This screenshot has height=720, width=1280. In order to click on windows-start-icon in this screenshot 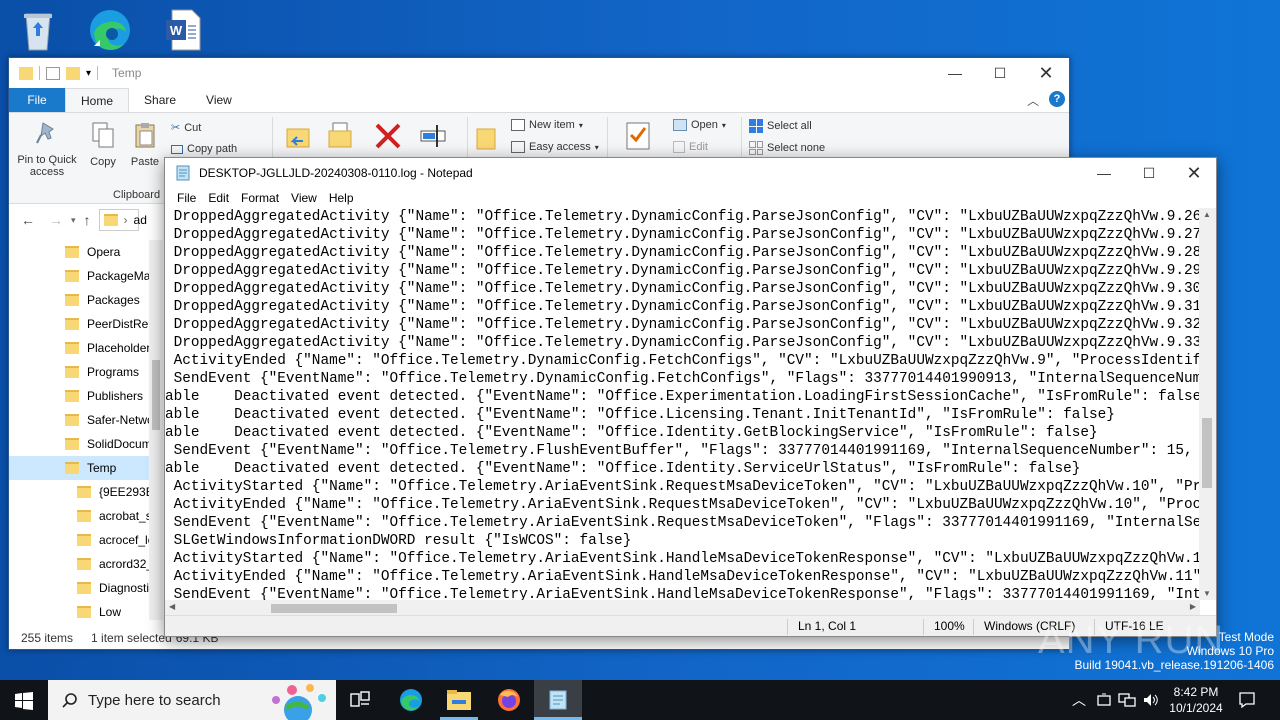, I will do `click(24, 701)`.